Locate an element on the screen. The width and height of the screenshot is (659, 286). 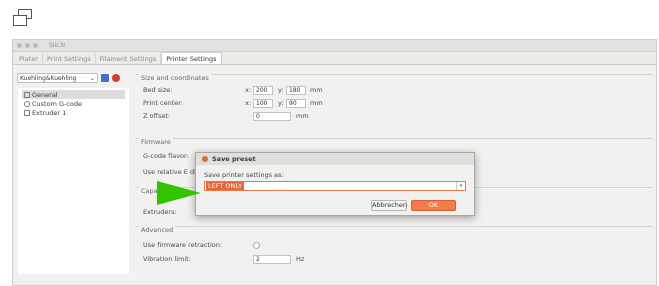
extruders-label: Extruders: is located at coordinates (160, 212).